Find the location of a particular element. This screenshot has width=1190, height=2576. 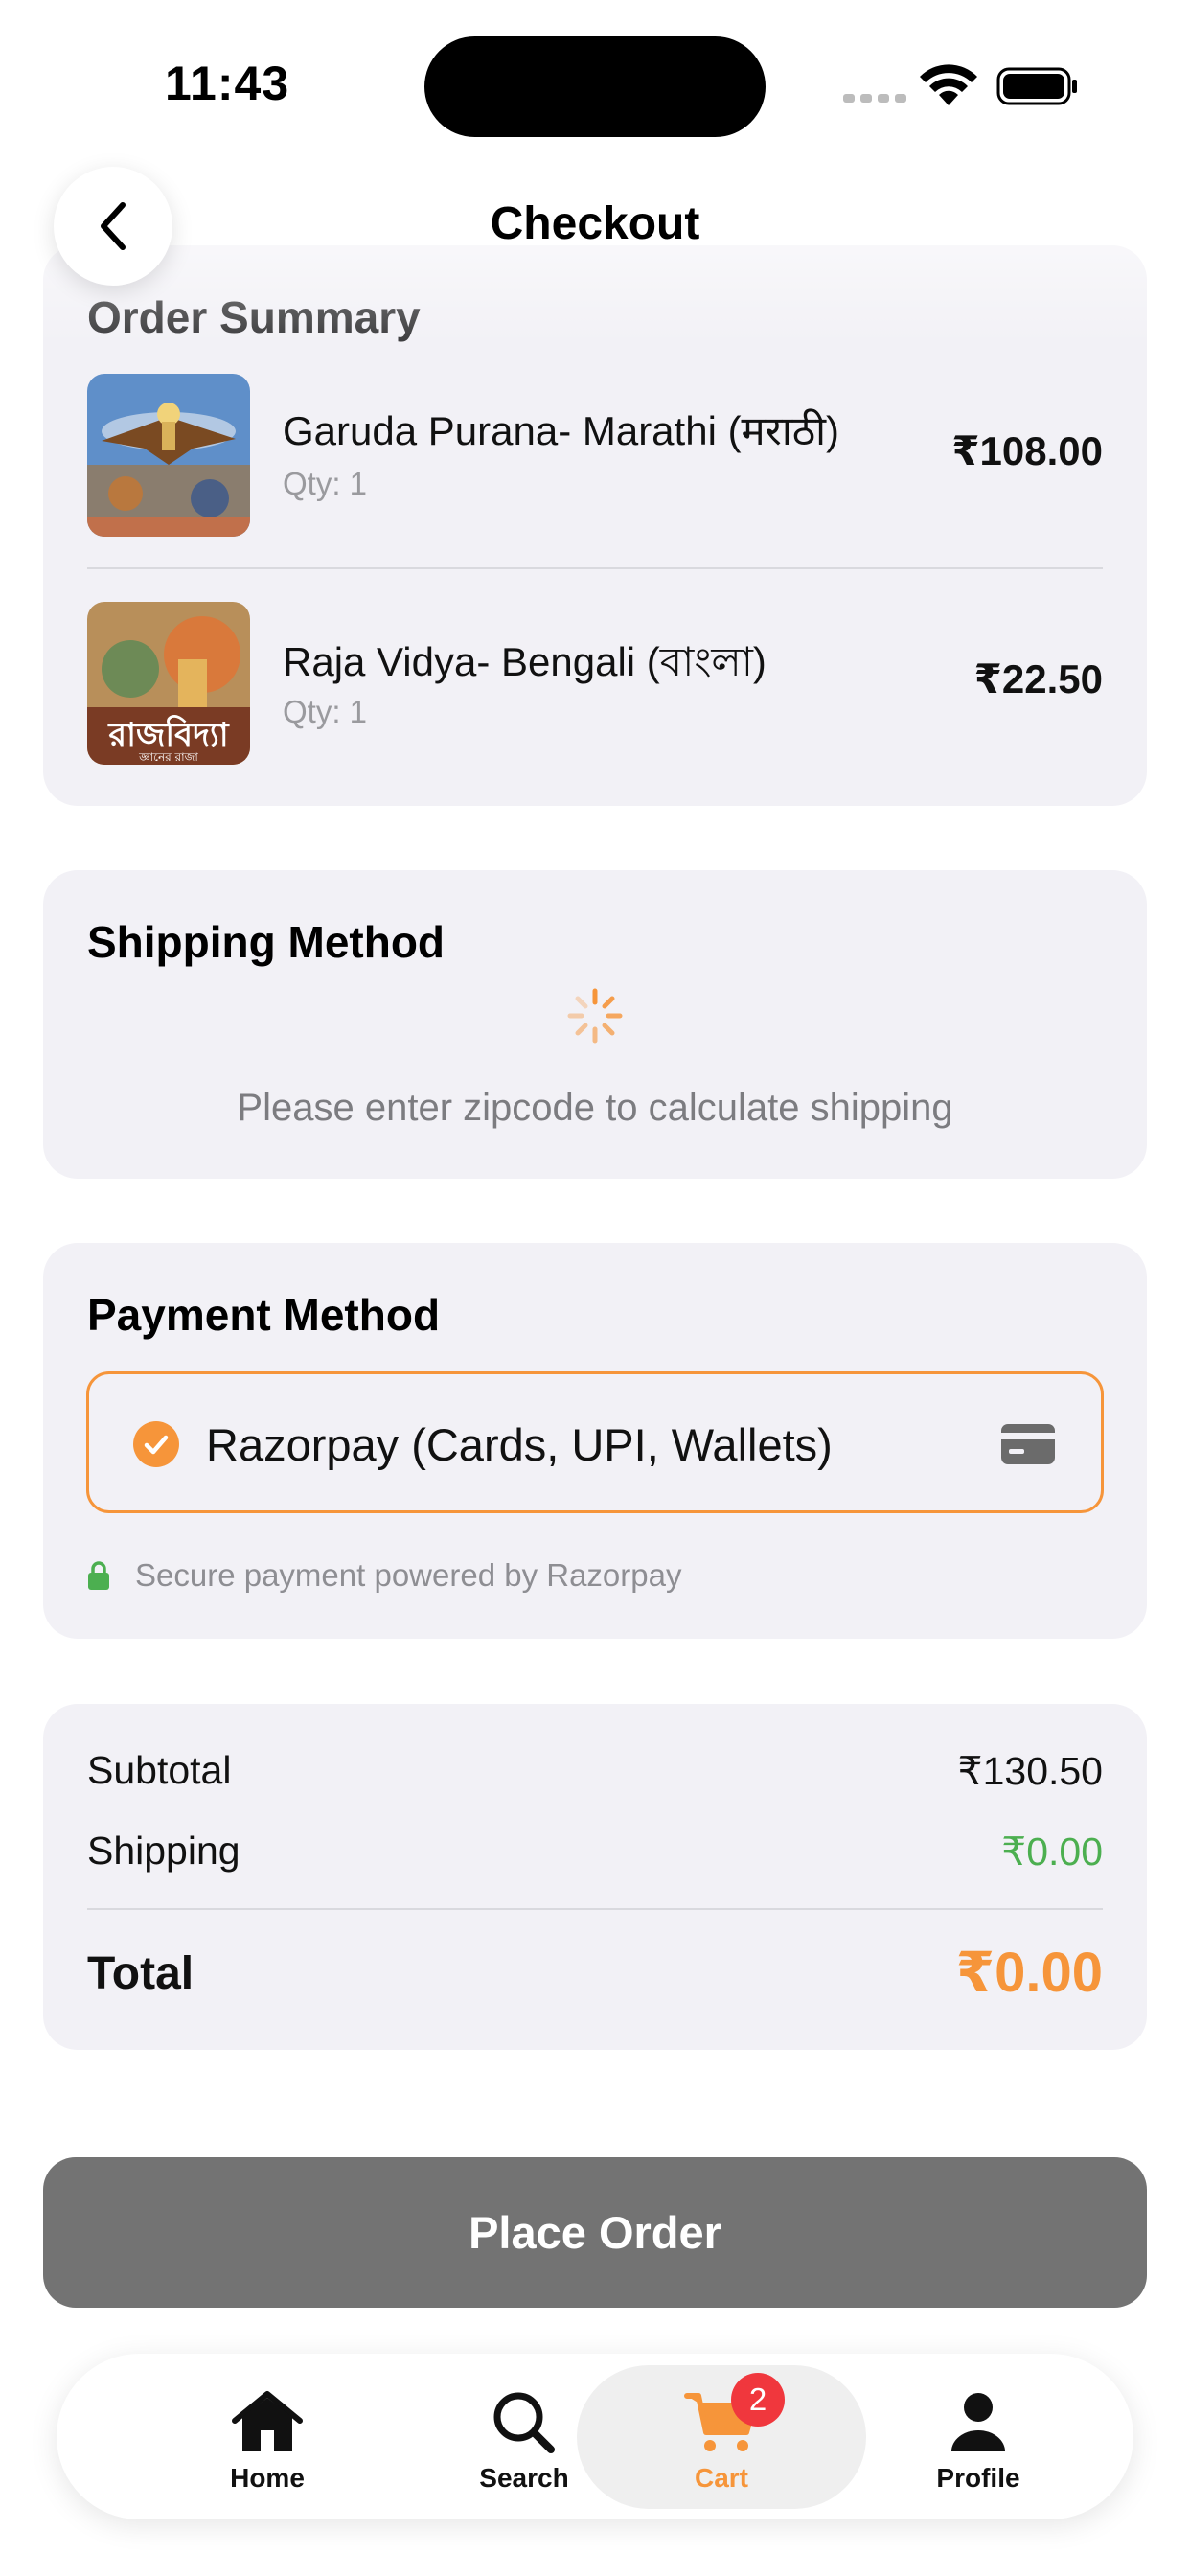

total-value: ₹0.00 is located at coordinates (1029, 1973).